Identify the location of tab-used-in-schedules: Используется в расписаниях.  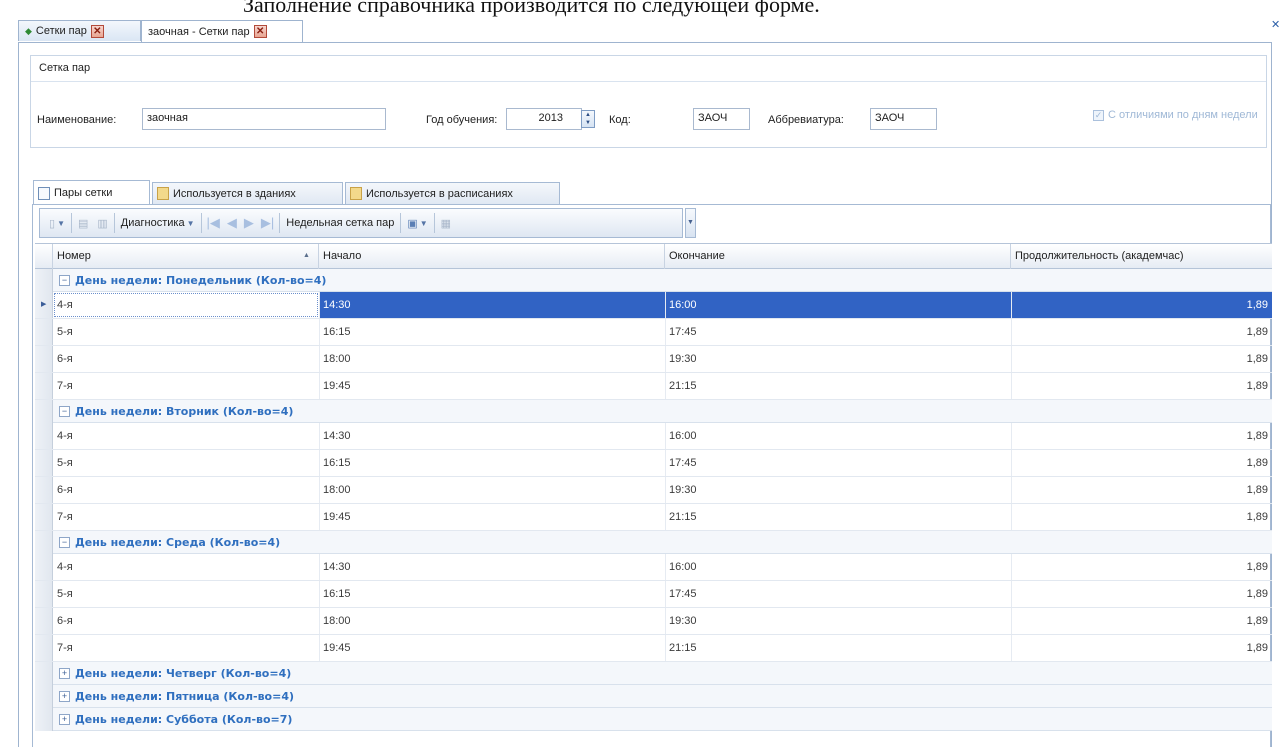
(452, 193).